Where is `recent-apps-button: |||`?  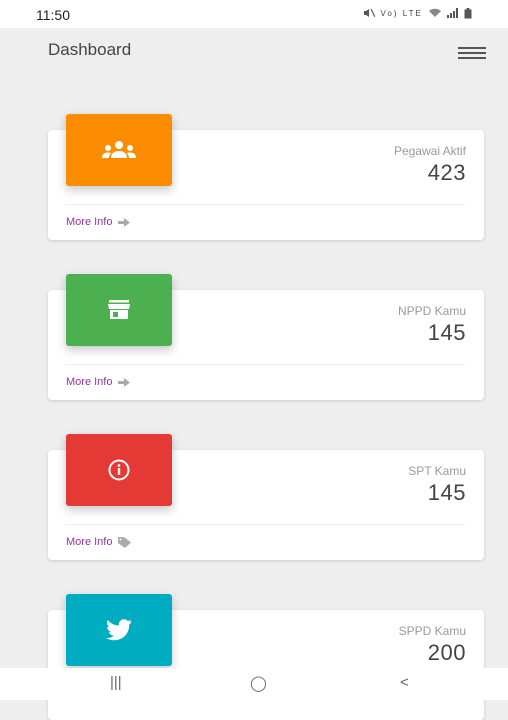
recent-apps-button: ||| is located at coordinates (116, 682).